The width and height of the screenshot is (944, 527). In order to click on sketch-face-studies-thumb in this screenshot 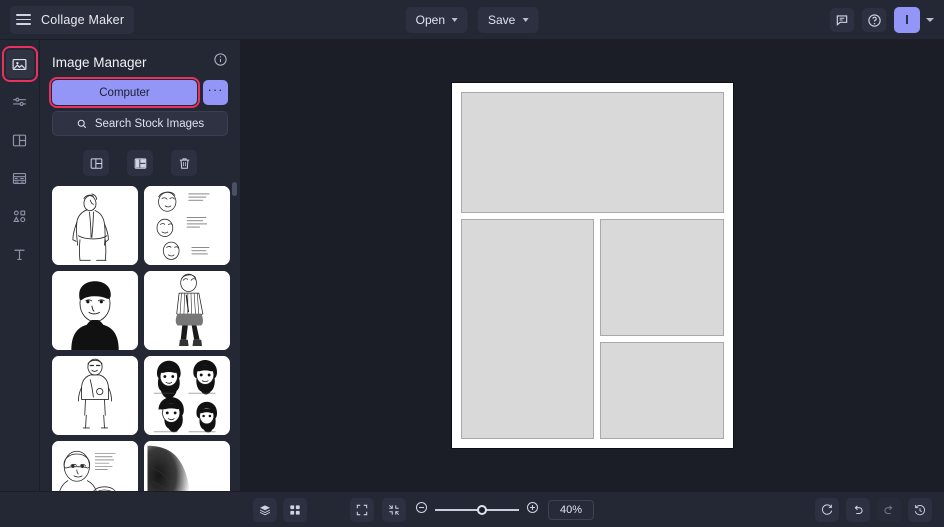, I will do `click(187, 225)`.